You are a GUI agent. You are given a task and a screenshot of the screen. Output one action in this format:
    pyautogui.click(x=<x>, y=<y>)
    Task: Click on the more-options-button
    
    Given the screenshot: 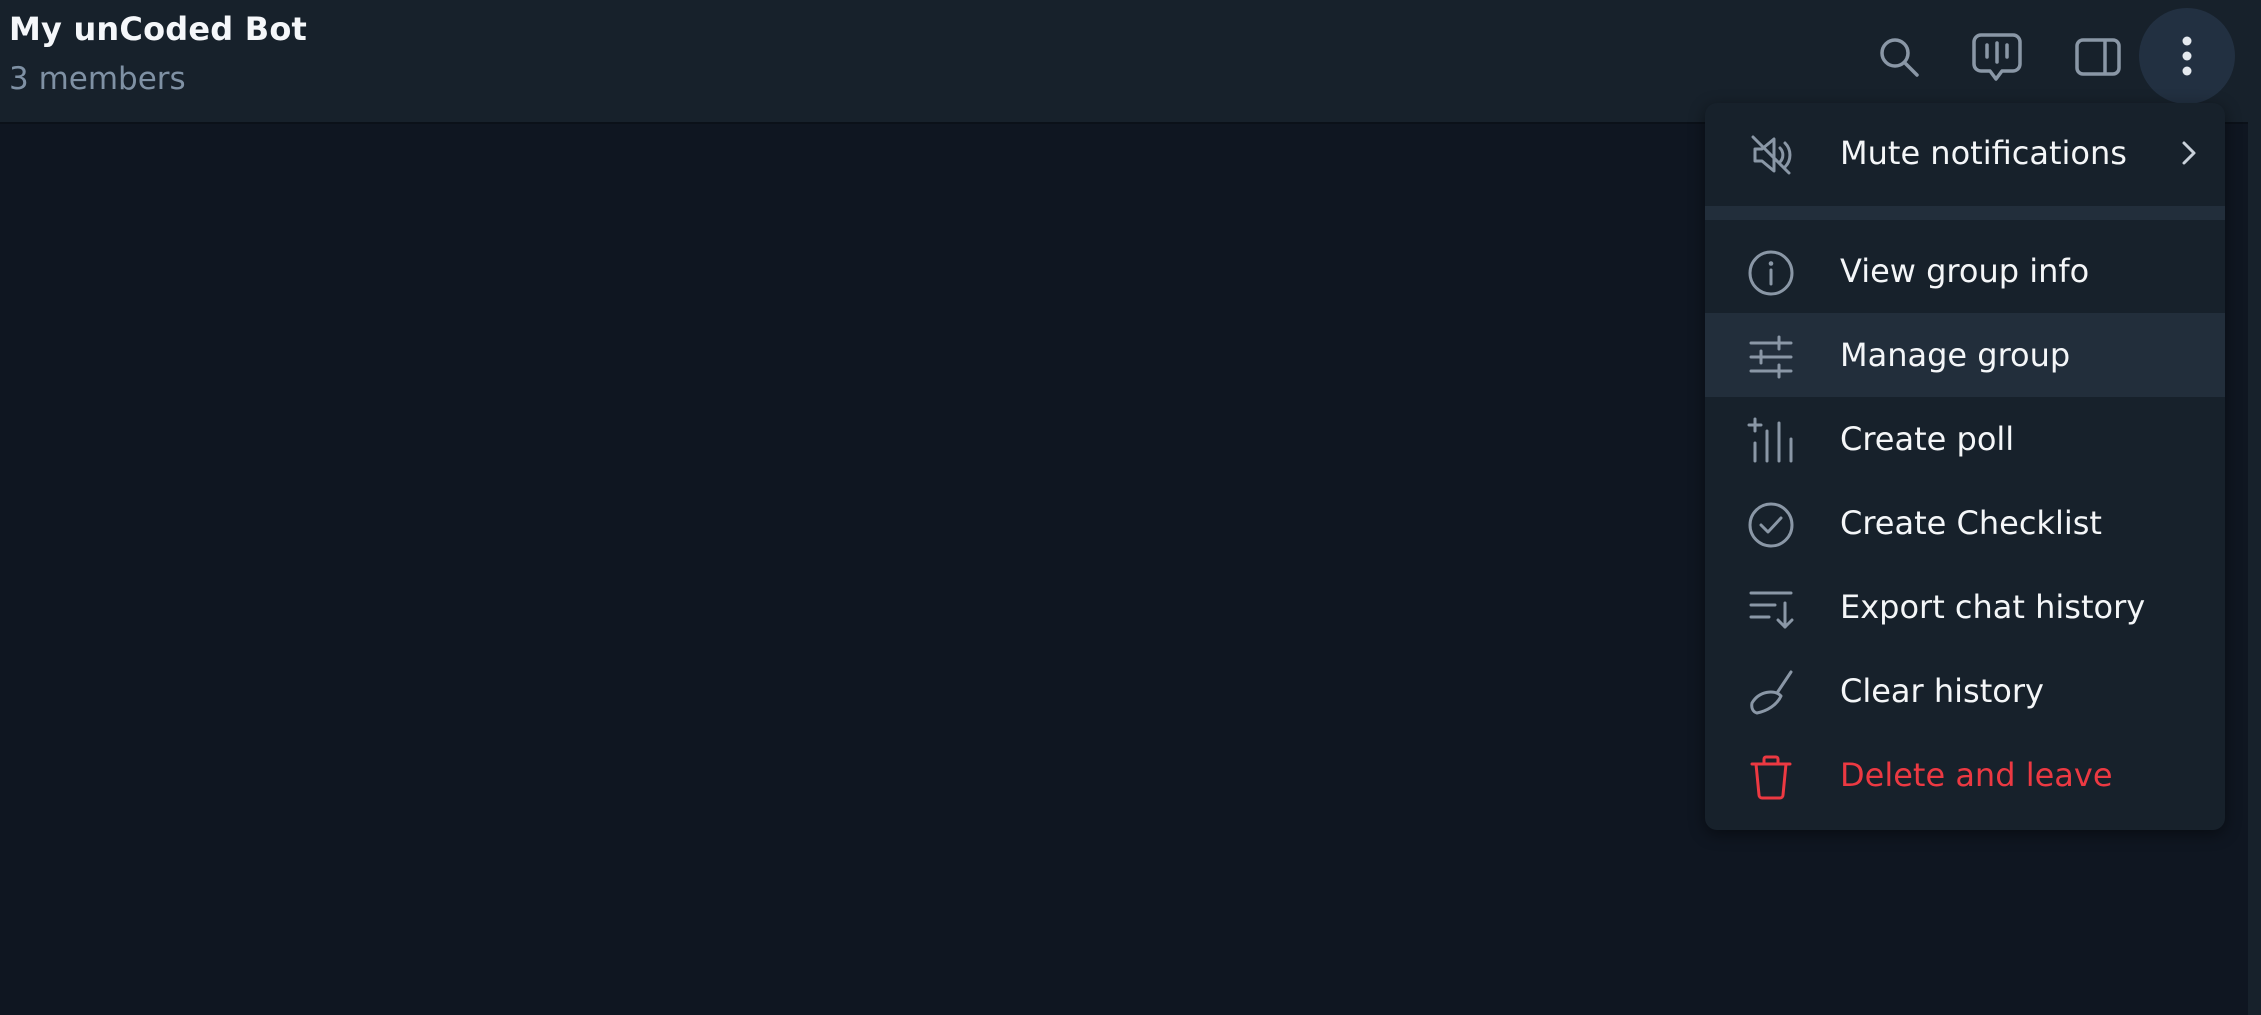 What is the action you would take?
    pyautogui.click(x=2187, y=56)
    